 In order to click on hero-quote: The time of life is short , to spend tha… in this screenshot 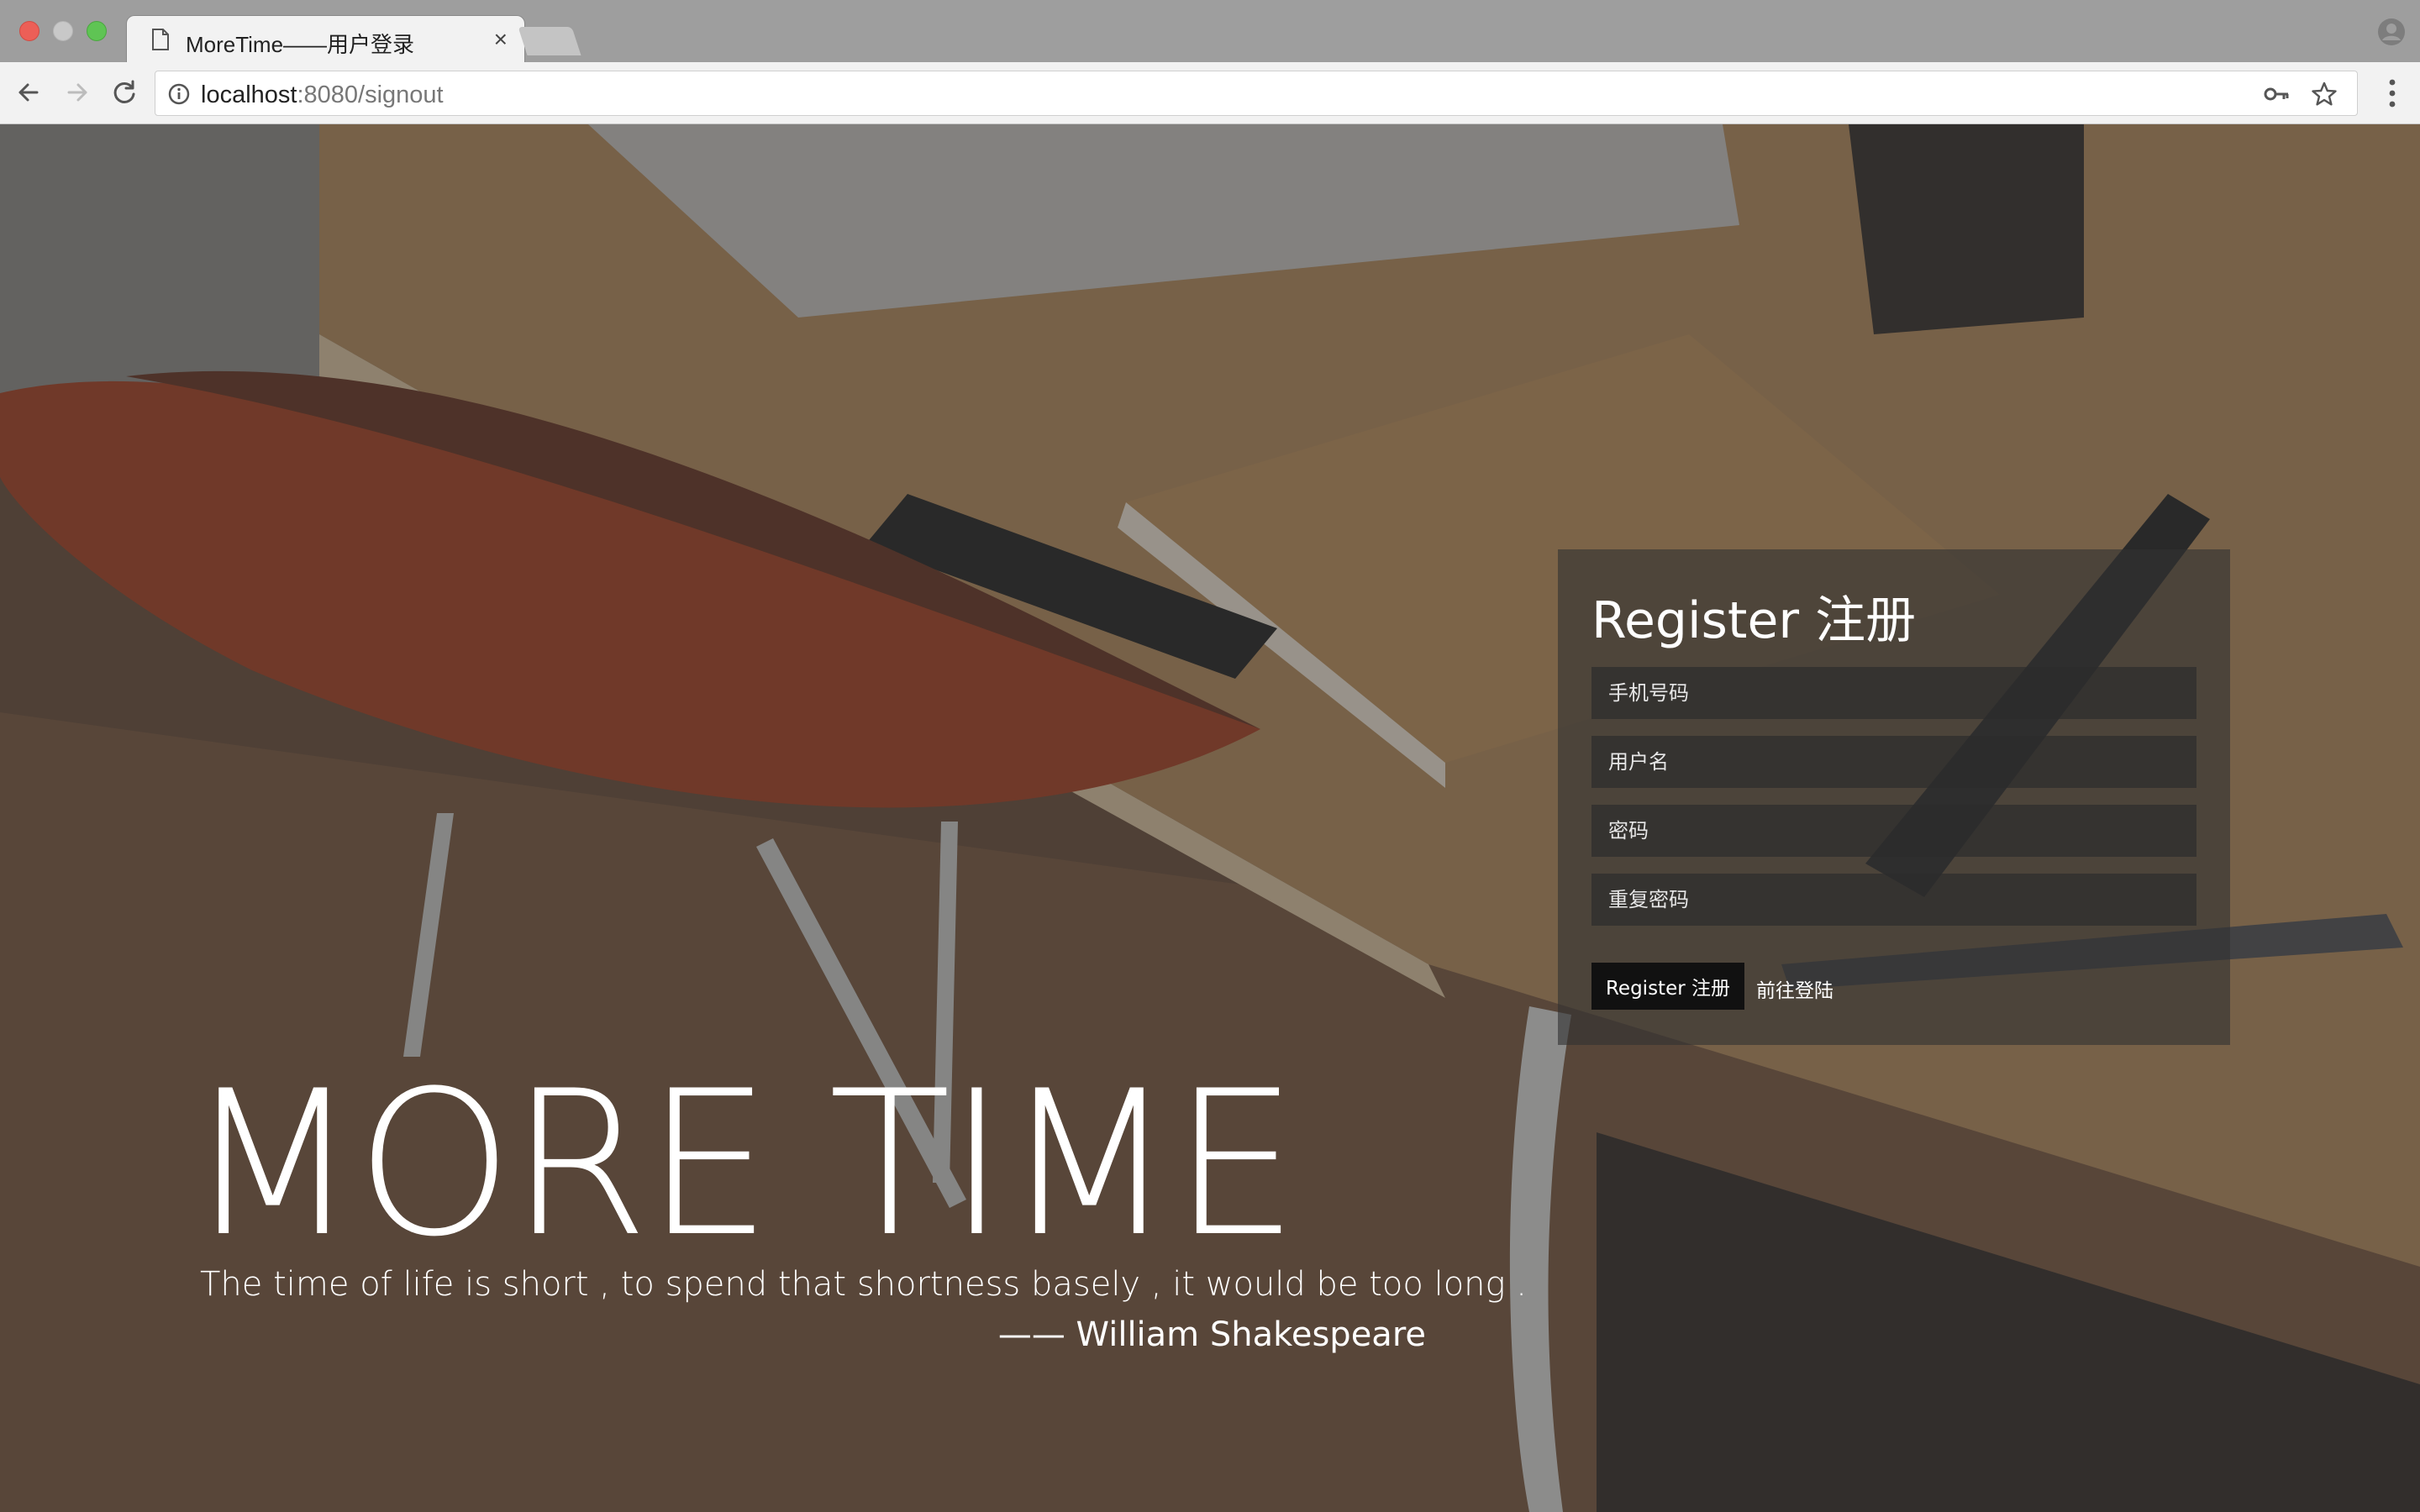, I will do `click(864, 1284)`.